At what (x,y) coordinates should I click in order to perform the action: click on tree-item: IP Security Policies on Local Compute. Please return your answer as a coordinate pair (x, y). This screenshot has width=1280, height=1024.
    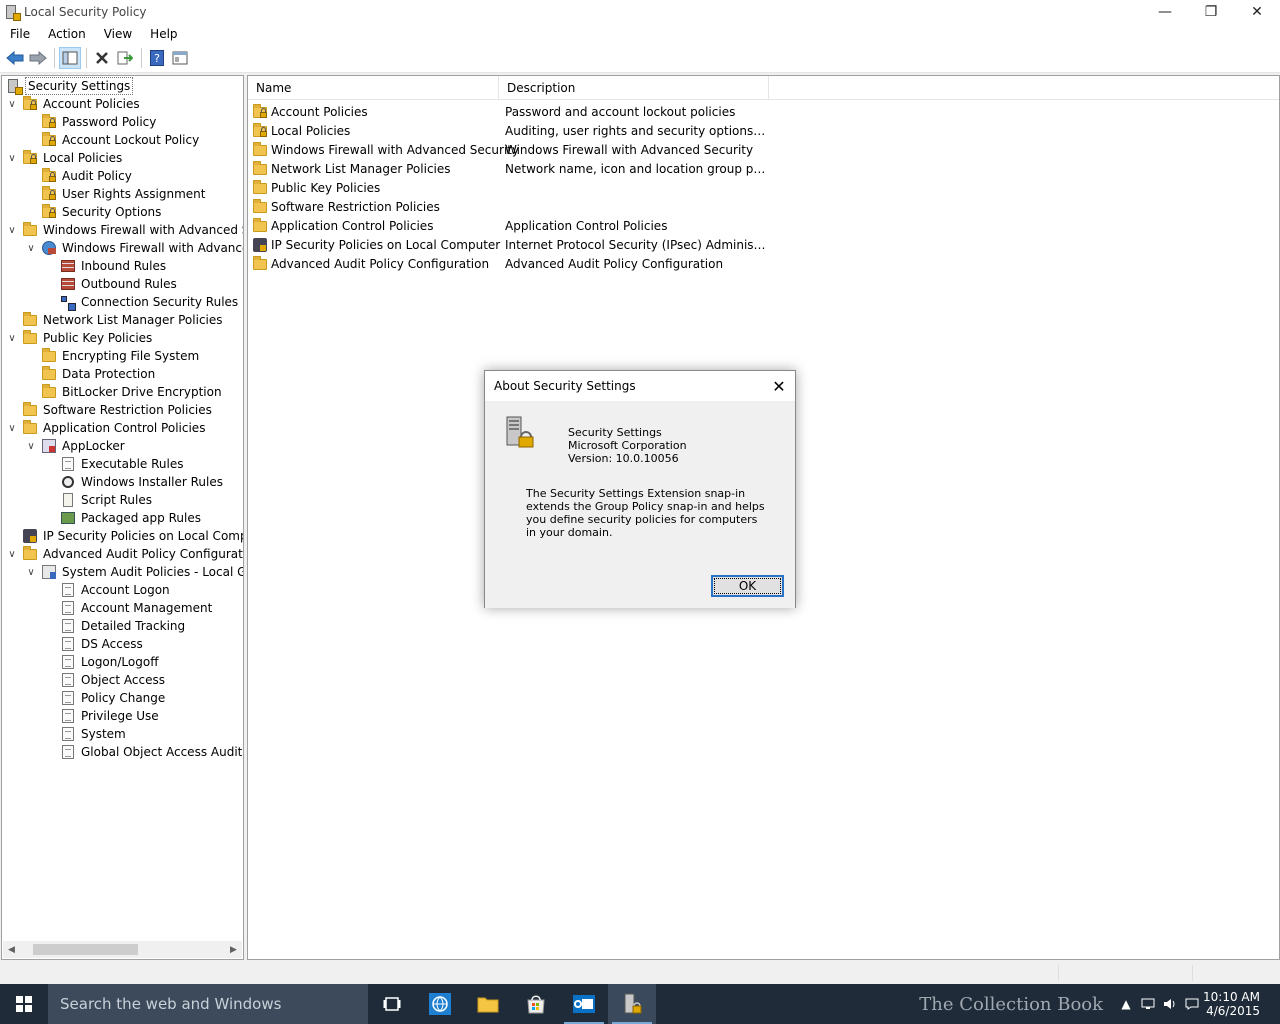
    Looking at the image, I should click on (124, 536).